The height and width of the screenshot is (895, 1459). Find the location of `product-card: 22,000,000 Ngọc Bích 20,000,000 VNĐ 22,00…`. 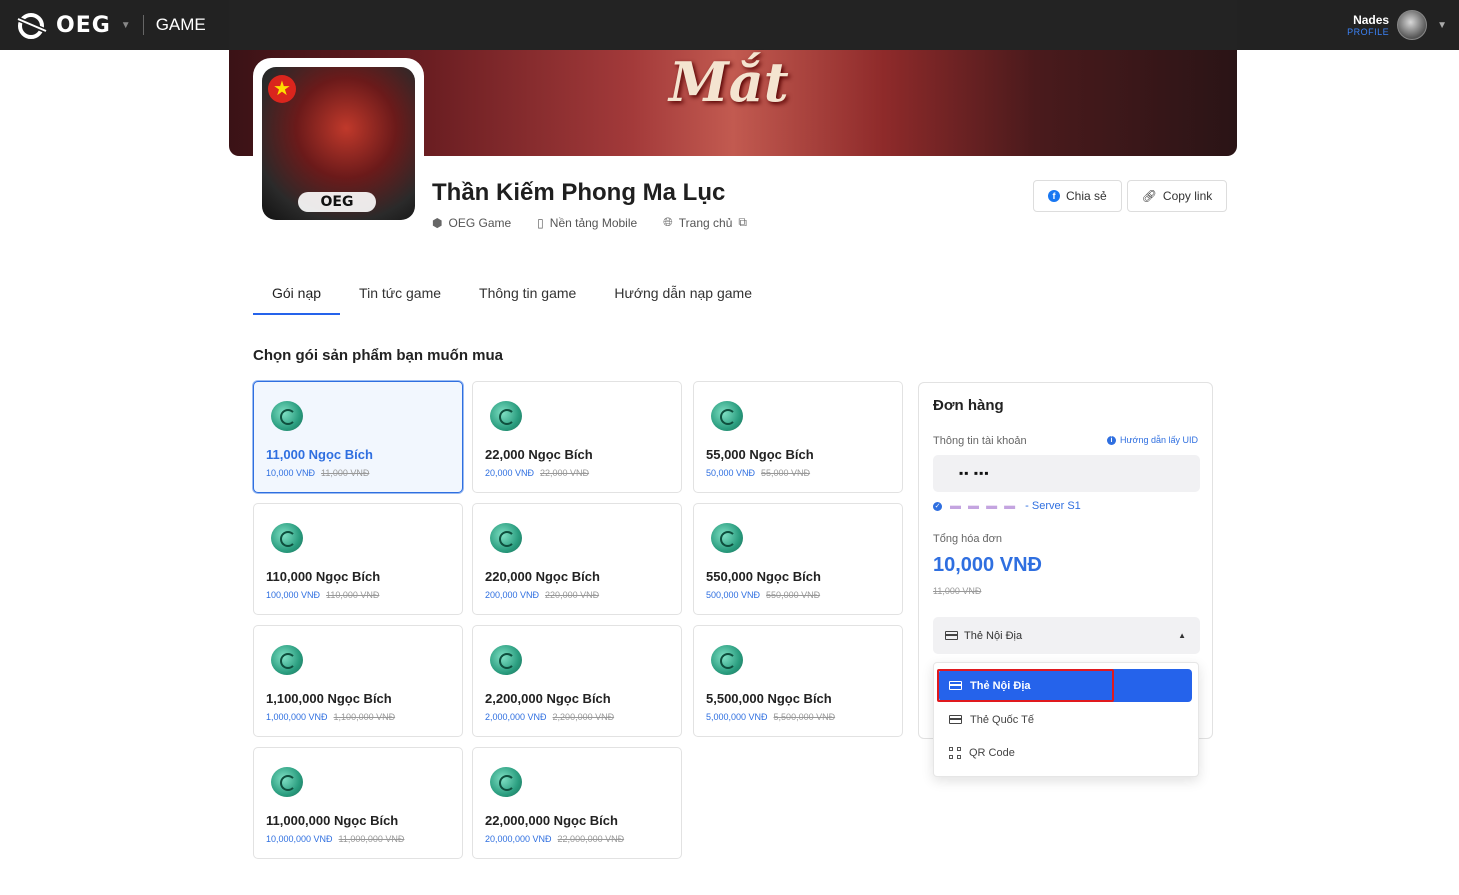

product-card: 22,000,000 Ngọc Bích 20,000,000 VNĐ 22,00… is located at coordinates (577, 803).